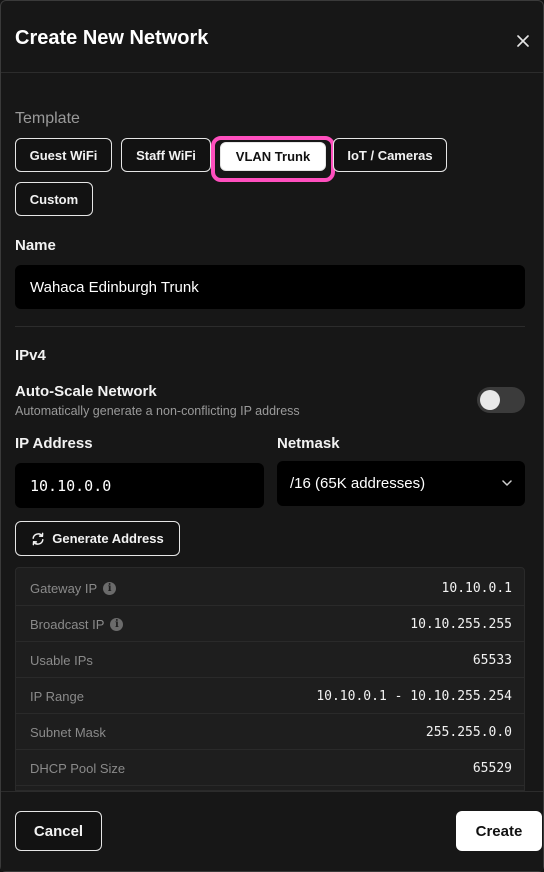  Describe the element at coordinates (461, 624) in the screenshot. I see `detail-value: 10.10.255.255` at that location.